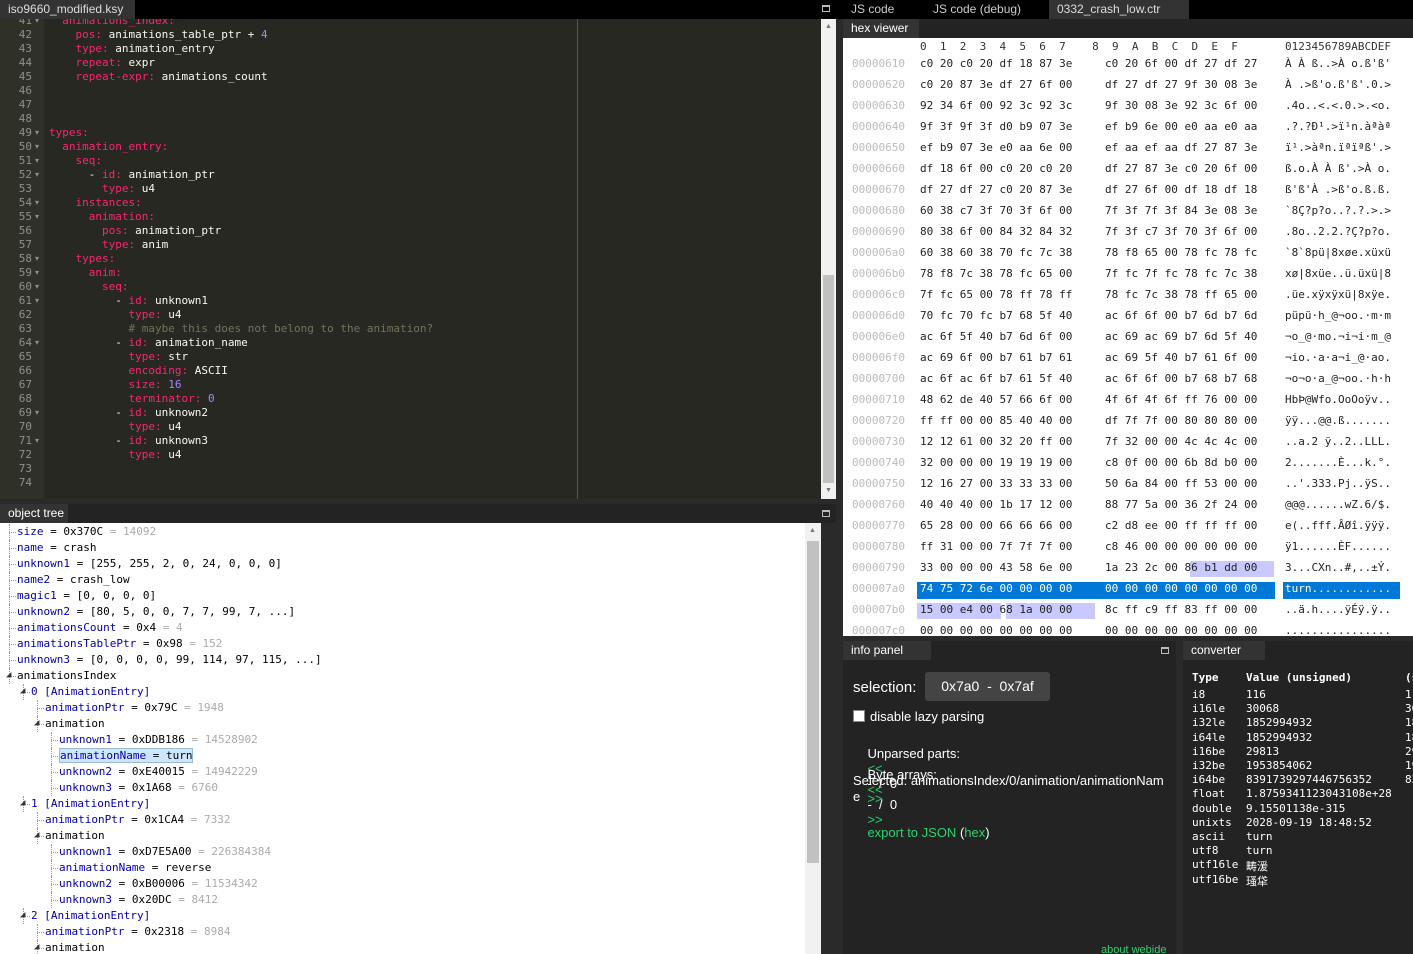  Describe the element at coordinates (165, 852) in the screenshot. I see `tree-node: unknown1 = 0xD7E5A00 = 226384384` at that location.